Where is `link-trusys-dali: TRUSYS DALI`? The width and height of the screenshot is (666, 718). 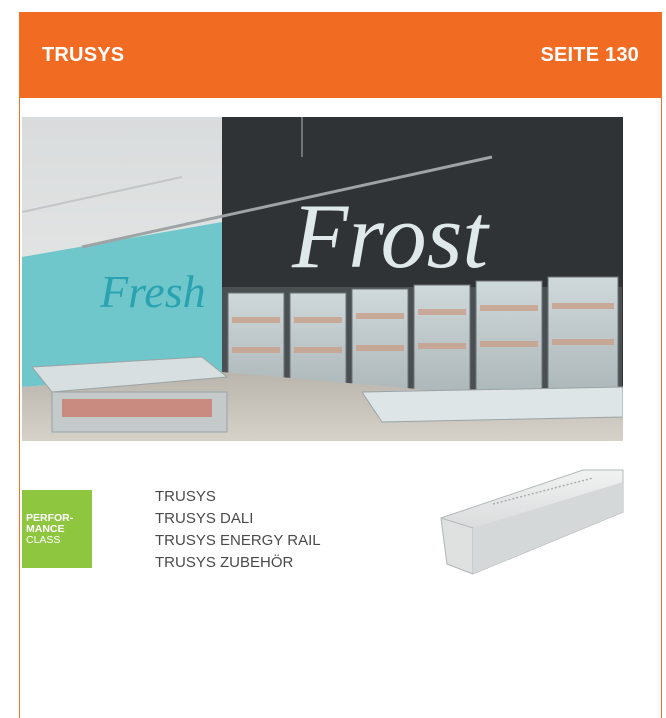
link-trusys-dali: TRUSYS DALI is located at coordinates (238, 519).